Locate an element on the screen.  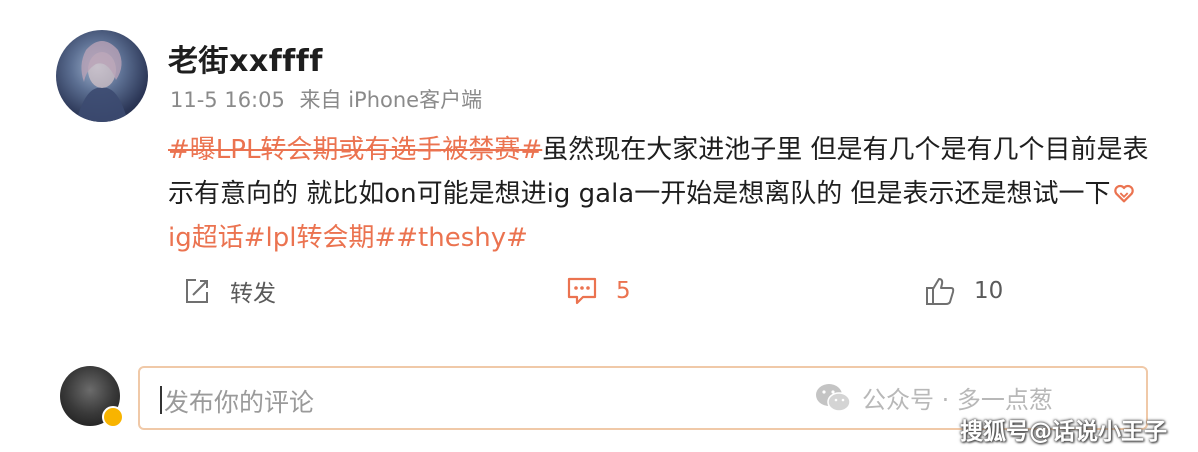
topic-tag-headline: #曝LPL转会期或有选手被禁赛# is located at coordinates (355, 150).